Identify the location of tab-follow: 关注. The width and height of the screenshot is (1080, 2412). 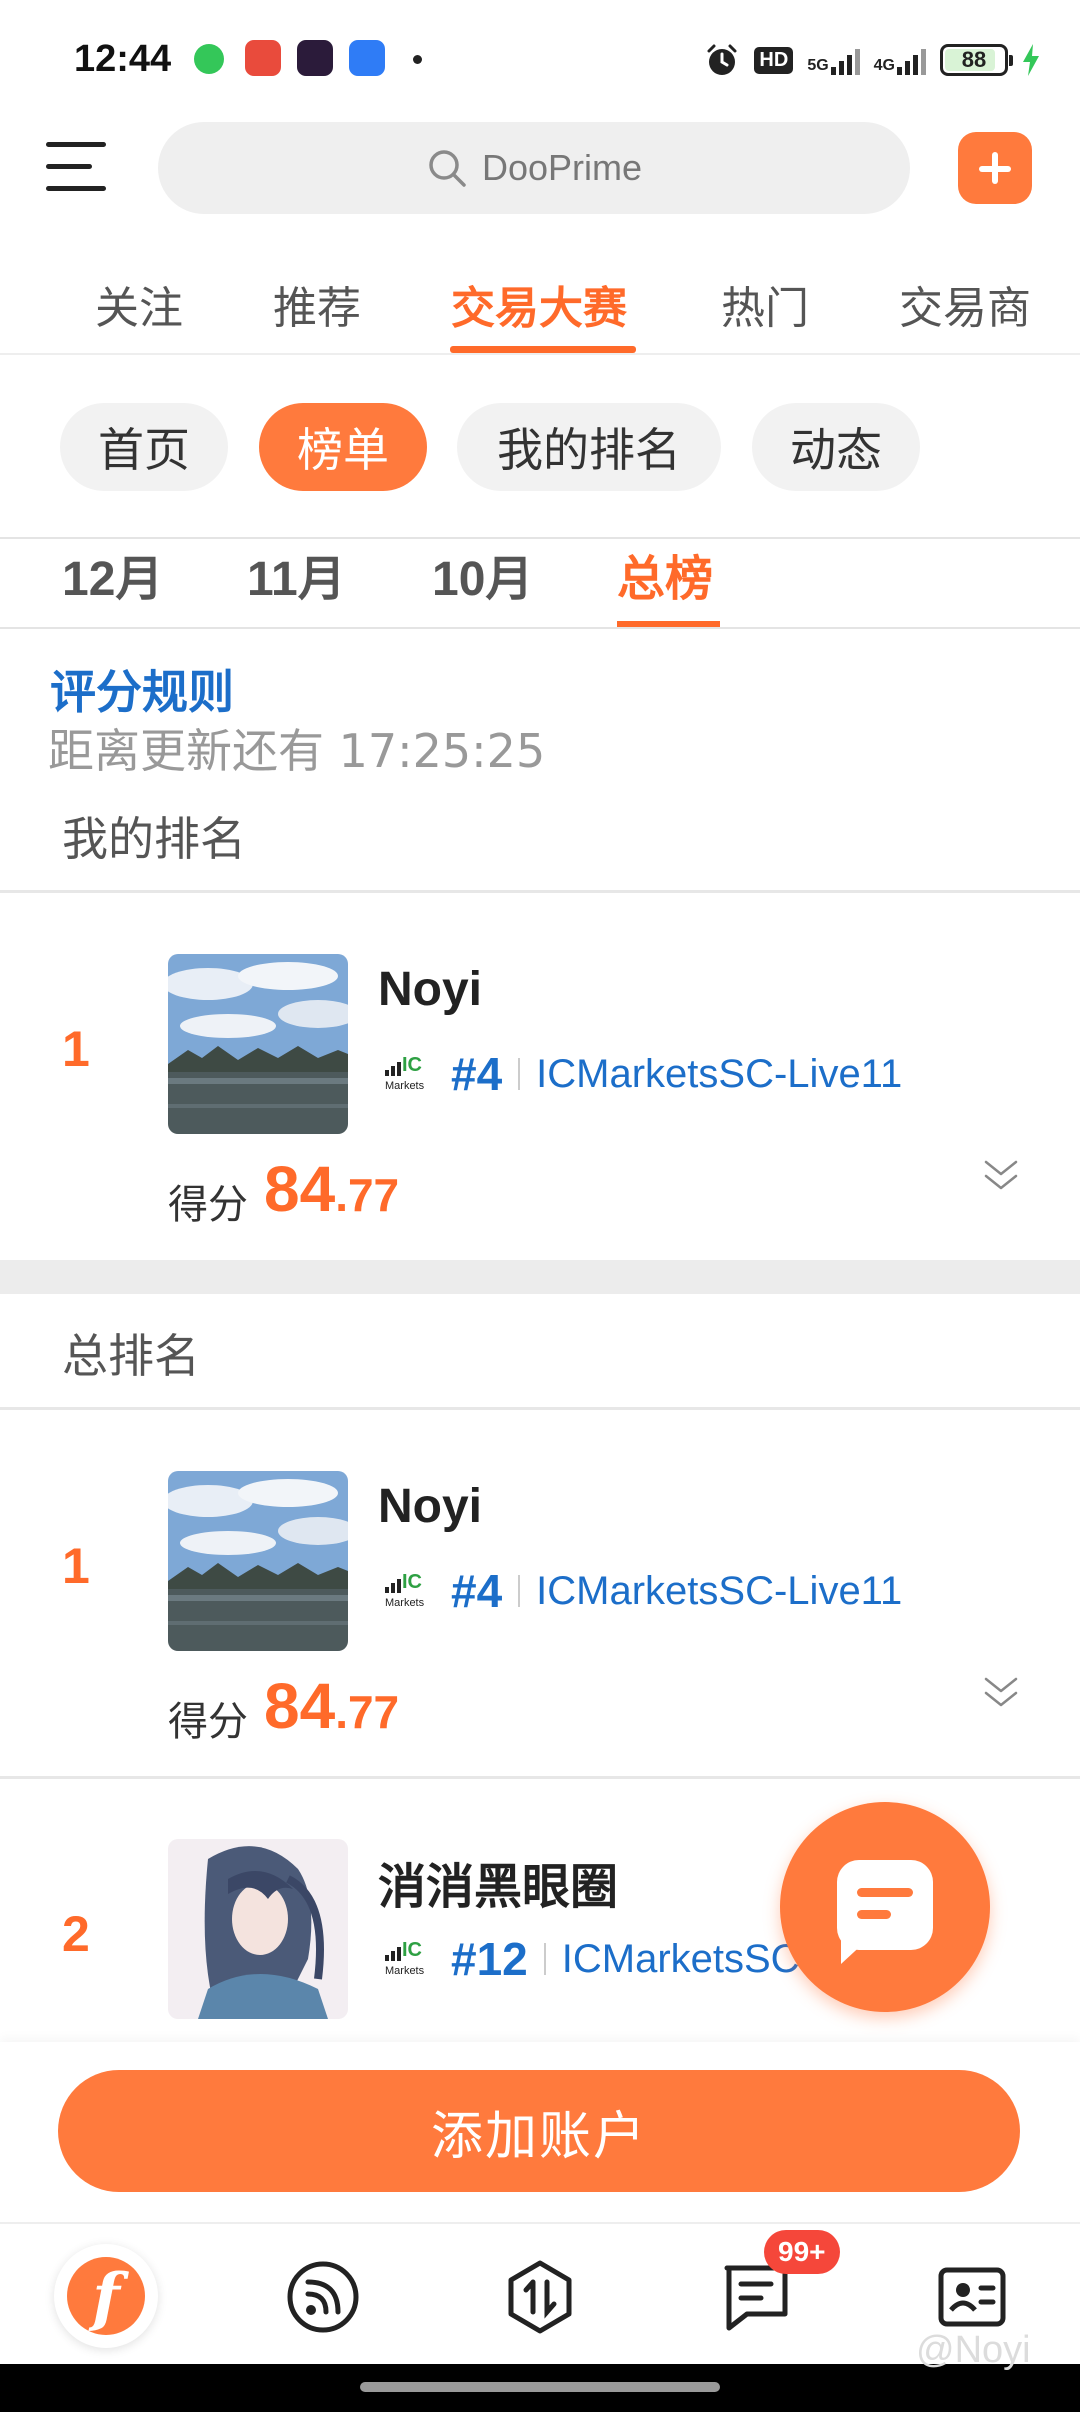
(139, 304).